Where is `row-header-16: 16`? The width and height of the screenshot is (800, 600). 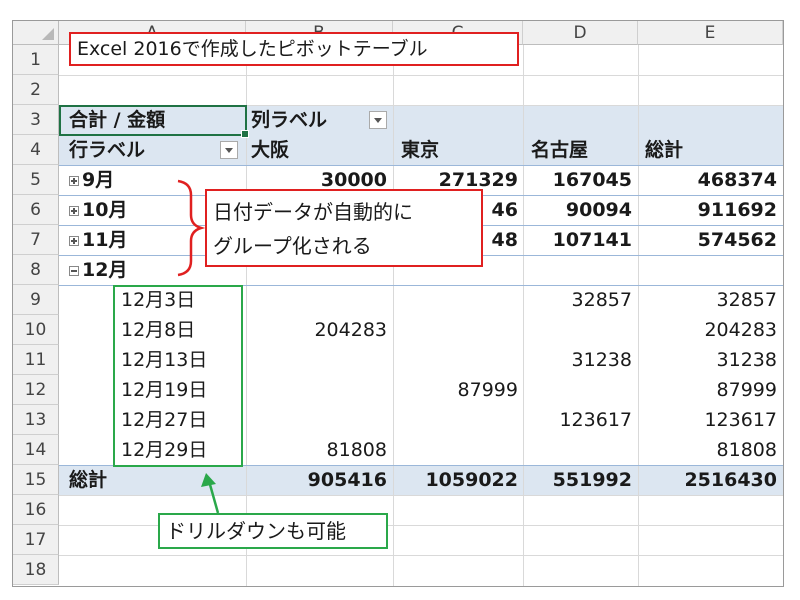 row-header-16: 16 is located at coordinates (36, 510).